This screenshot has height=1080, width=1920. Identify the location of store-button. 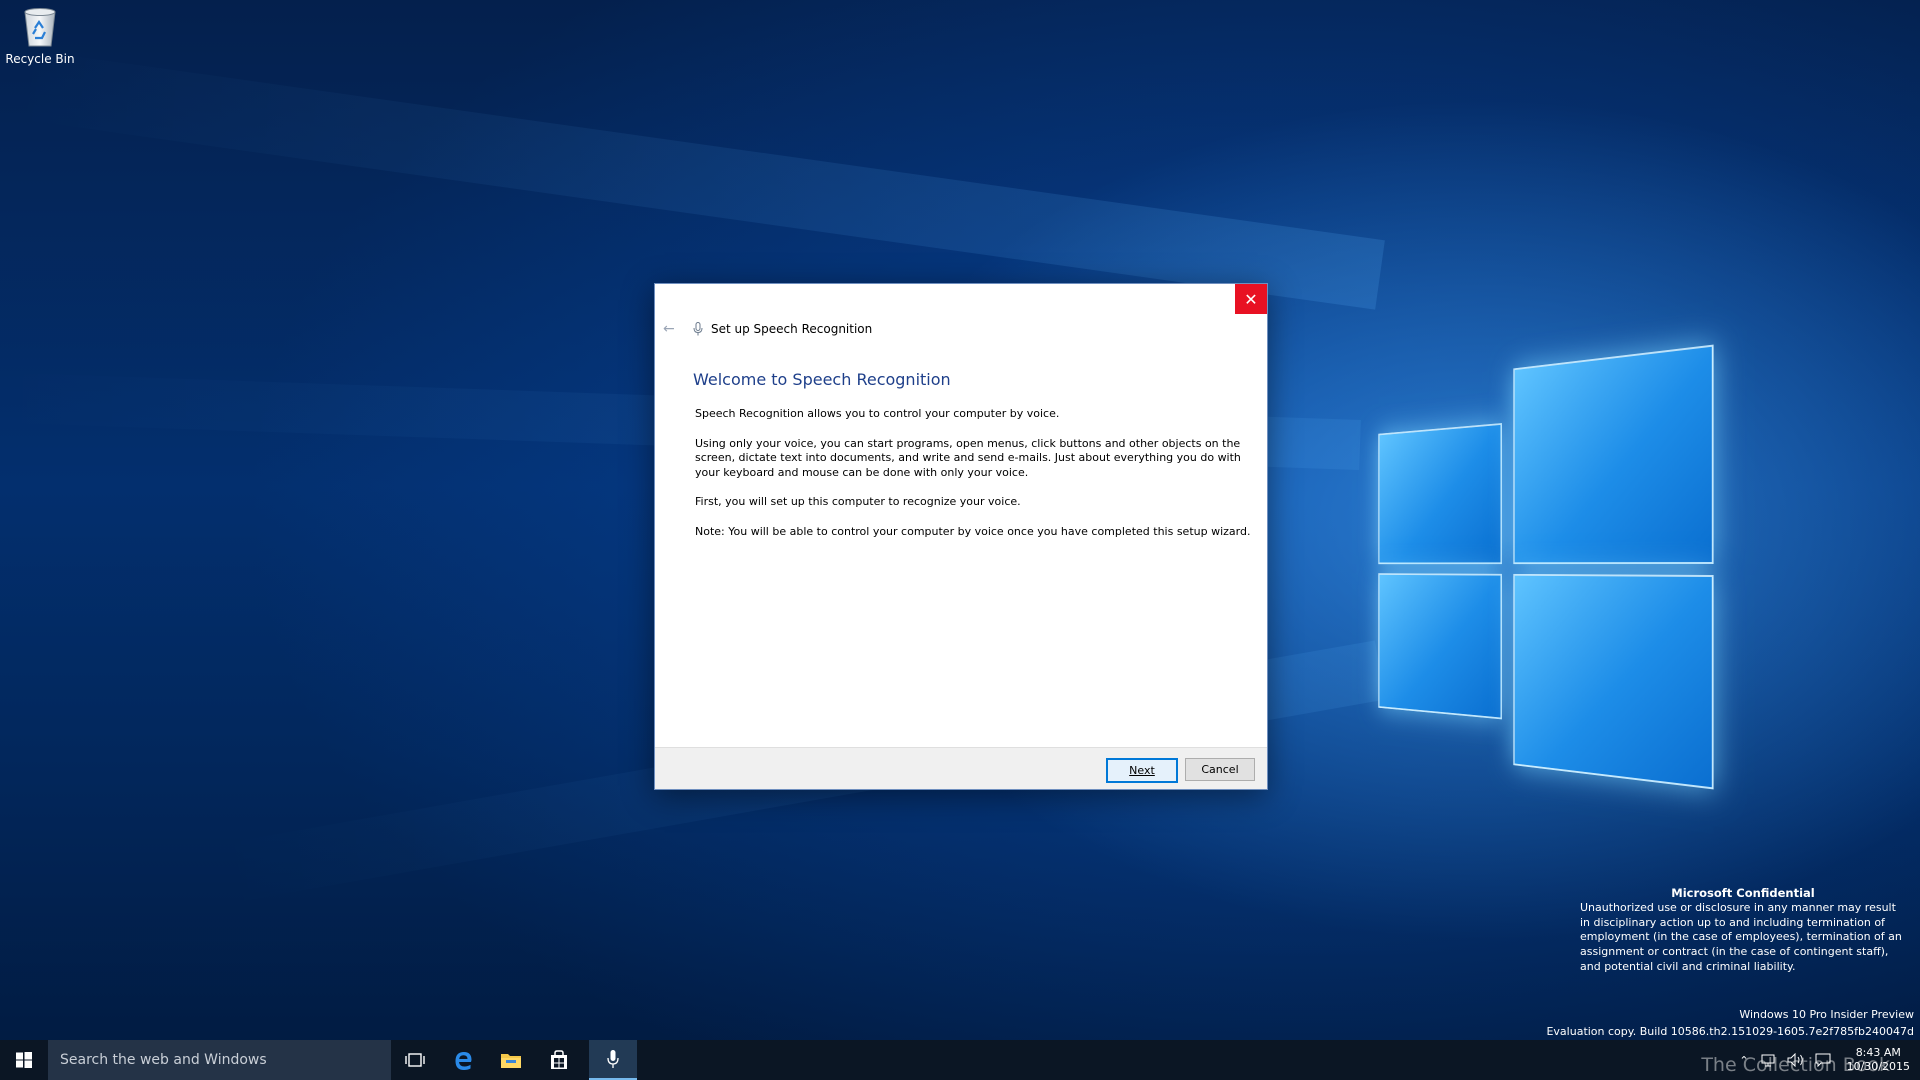
(559, 1060).